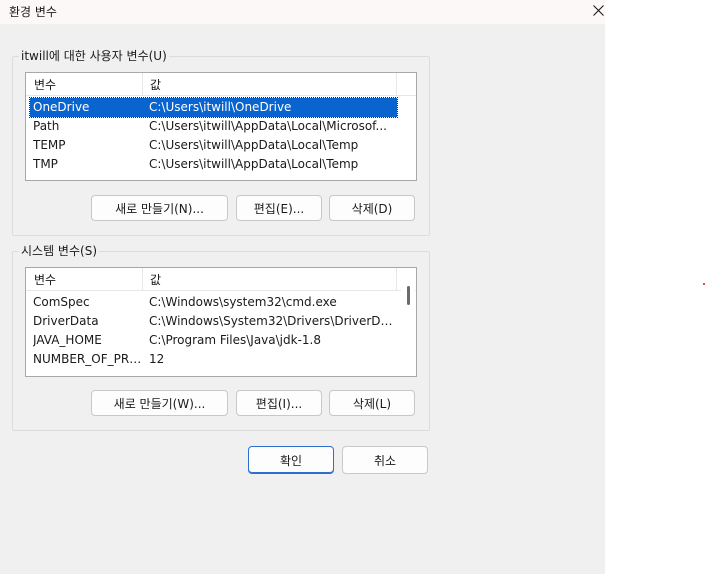  Describe the element at coordinates (302, 12) in the screenshot. I see `title-bar: 환경 변수` at that location.